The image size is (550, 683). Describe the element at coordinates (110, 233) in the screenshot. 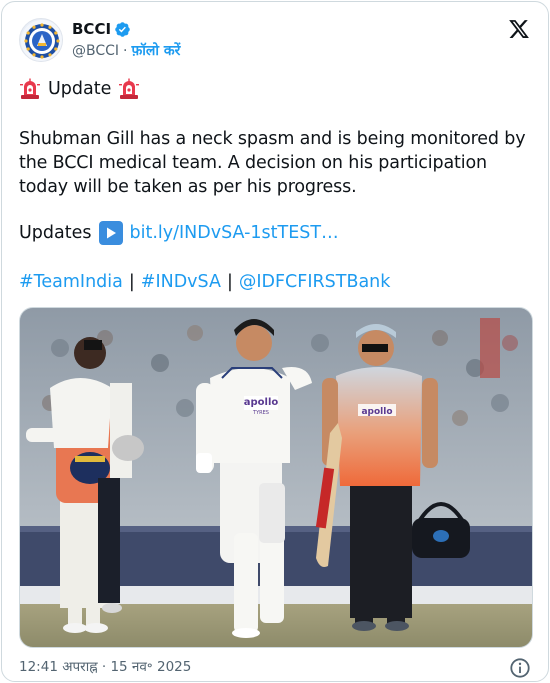

I see `play-button-emoji-icon` at that location.